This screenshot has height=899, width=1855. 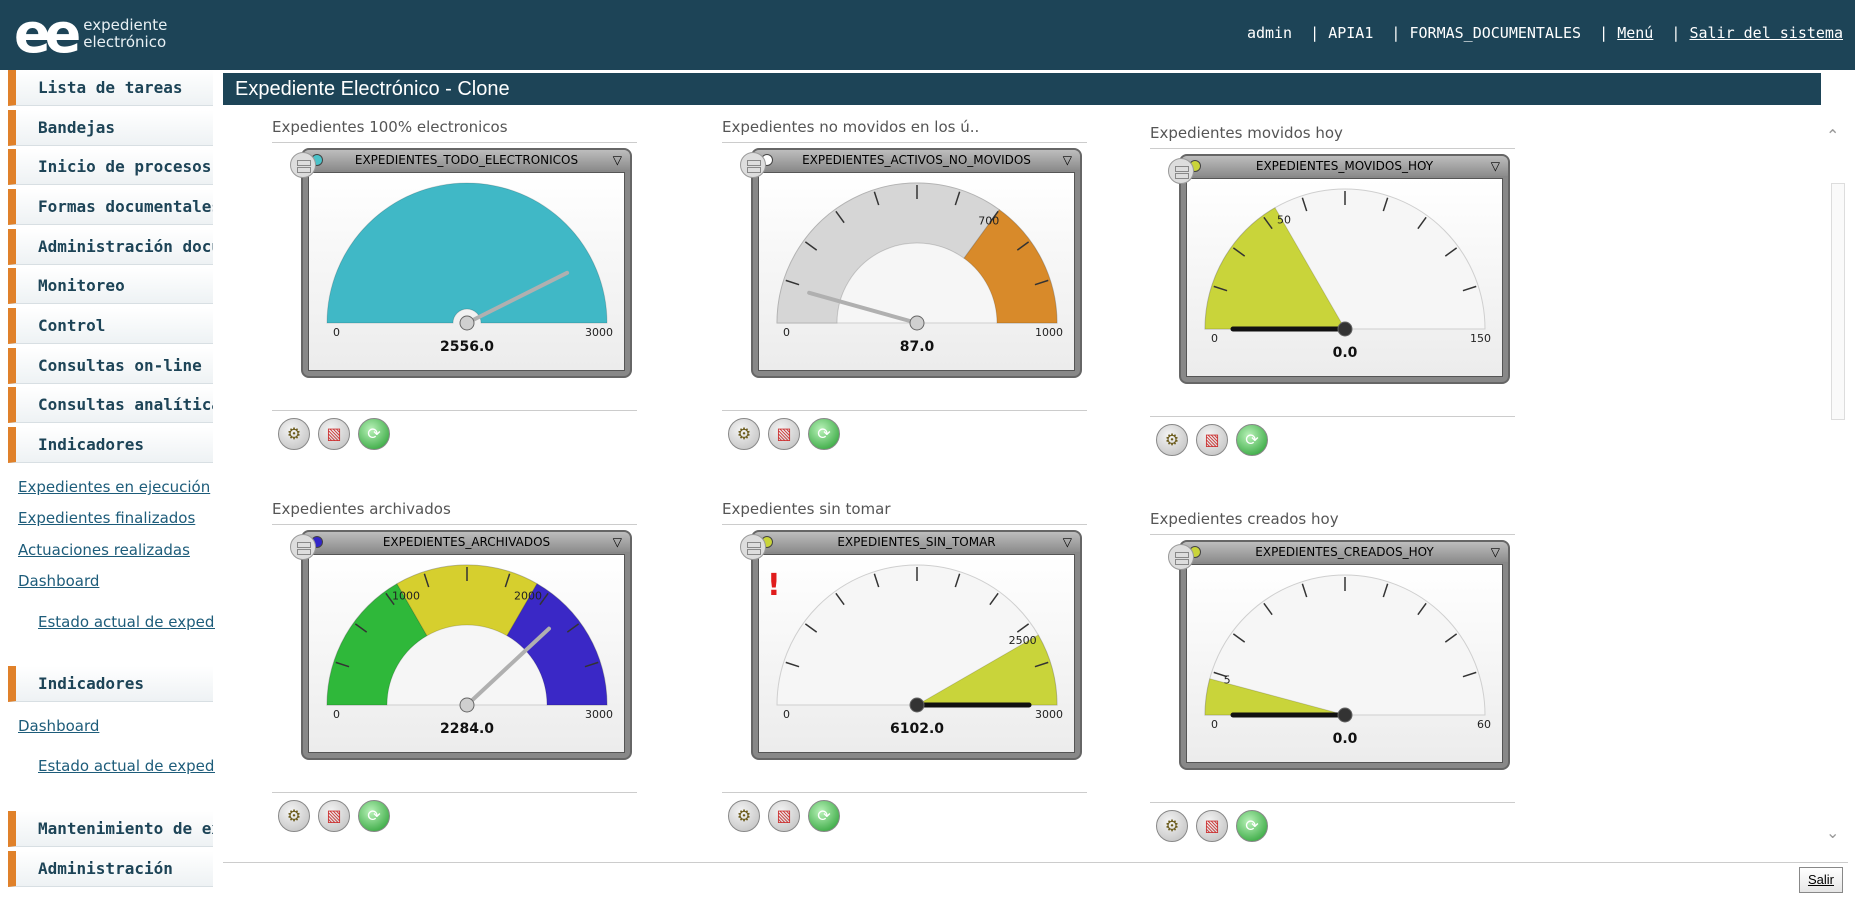 What do you see at coordinates (1821, 880) in the screenshot?
I see `salir-button: Salir` at bounding box center [1821, 880].